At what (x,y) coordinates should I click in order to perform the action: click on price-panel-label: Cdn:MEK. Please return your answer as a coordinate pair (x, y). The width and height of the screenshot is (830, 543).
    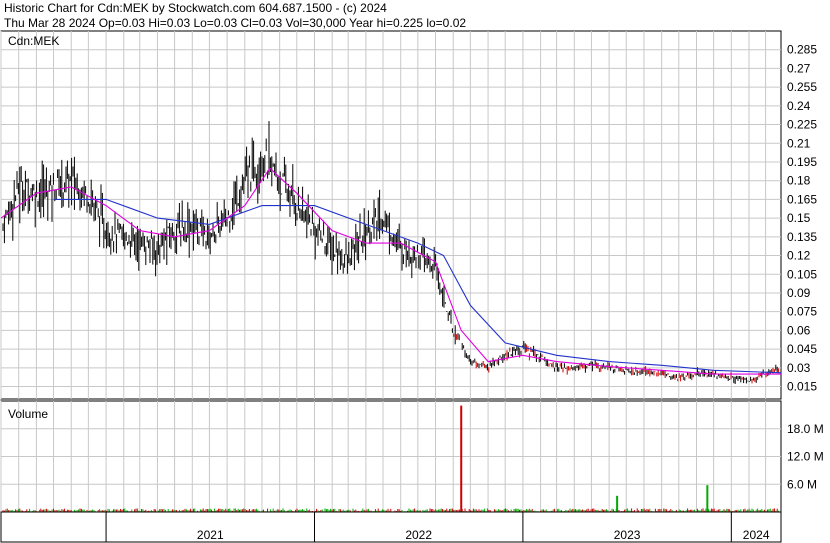
    Looking at the image, I should click on (33, 41).